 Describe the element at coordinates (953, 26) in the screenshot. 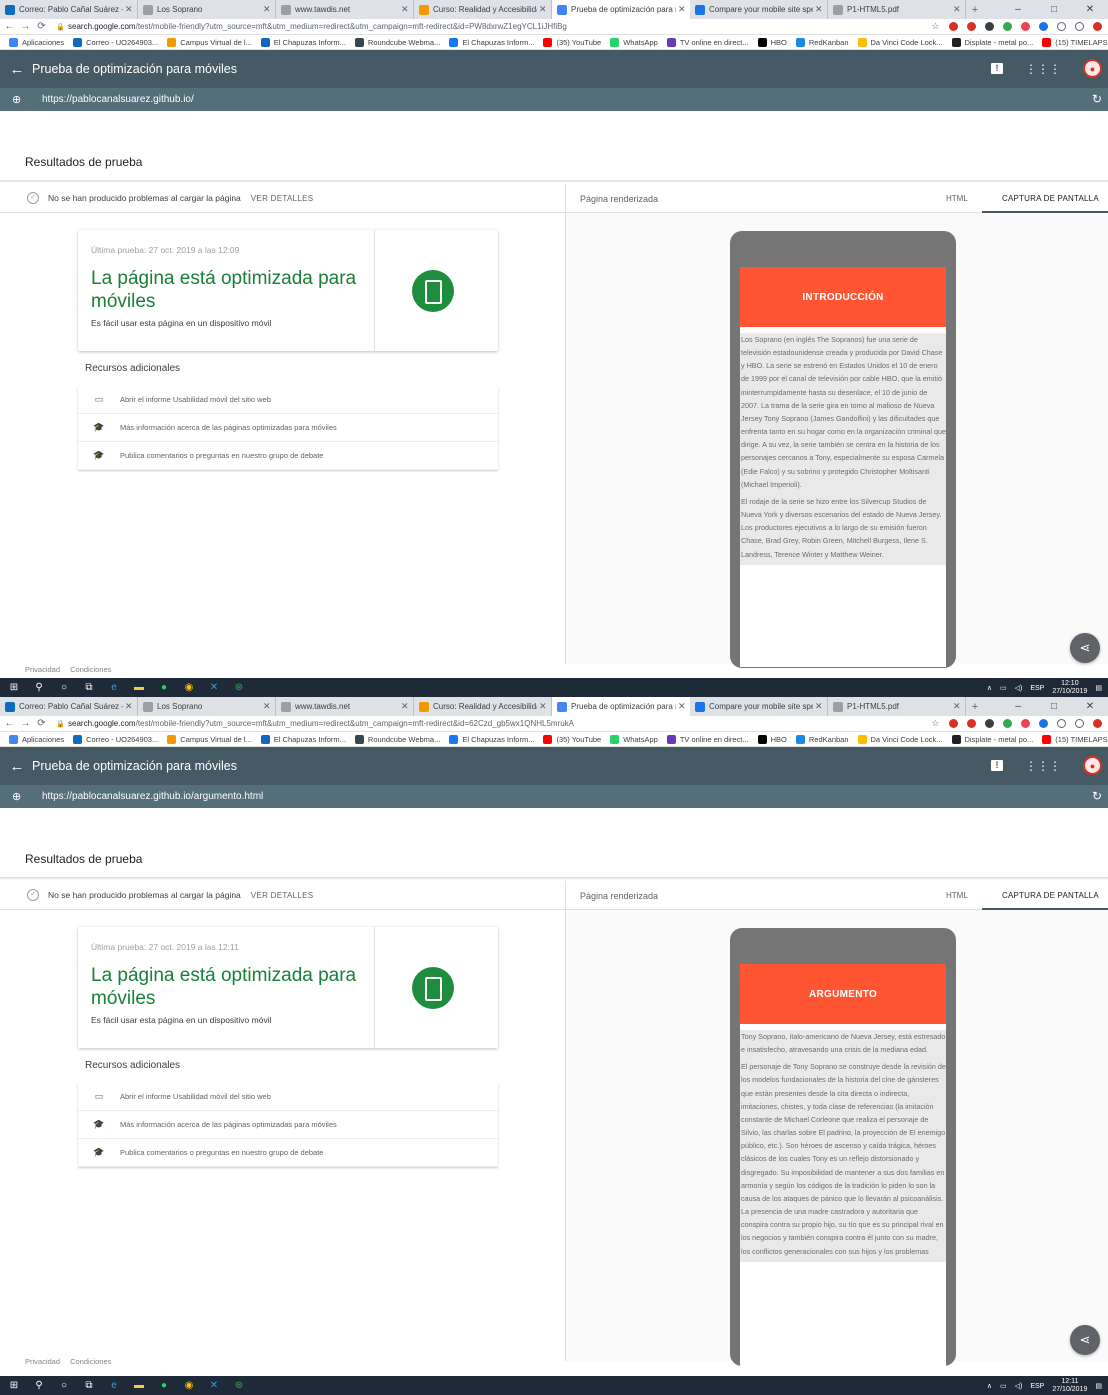

I see `opera-icon` at that location.